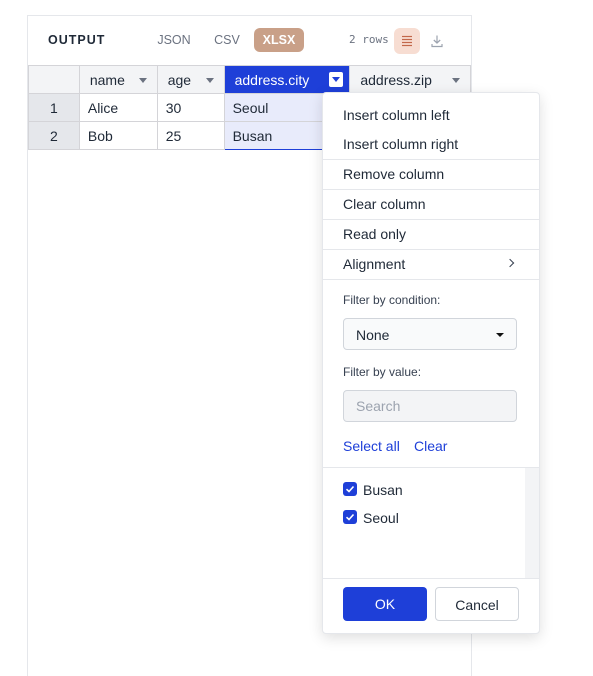 The image size is (593, 676). What do you see at coordinates (54, 79) in the screenshot?
I see `corner-cell` at bounding box center [54, 79].